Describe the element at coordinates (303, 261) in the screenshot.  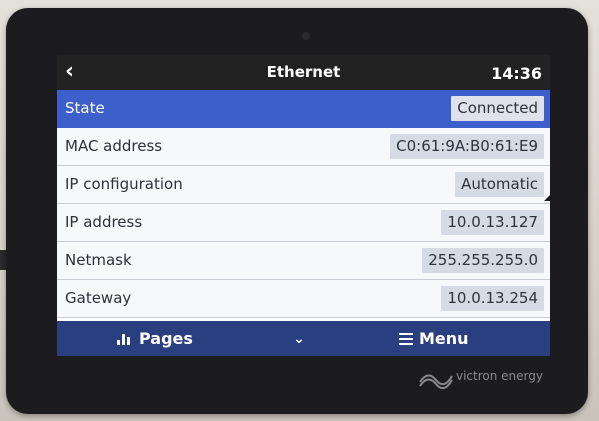
I see `row-netmask: Netmask 255.255.255.0` at that location.